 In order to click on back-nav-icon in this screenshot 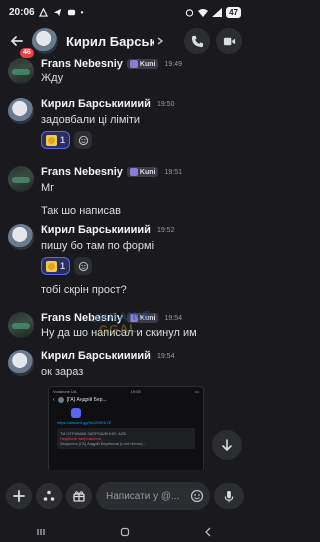, I will do `click(208, 532)`.